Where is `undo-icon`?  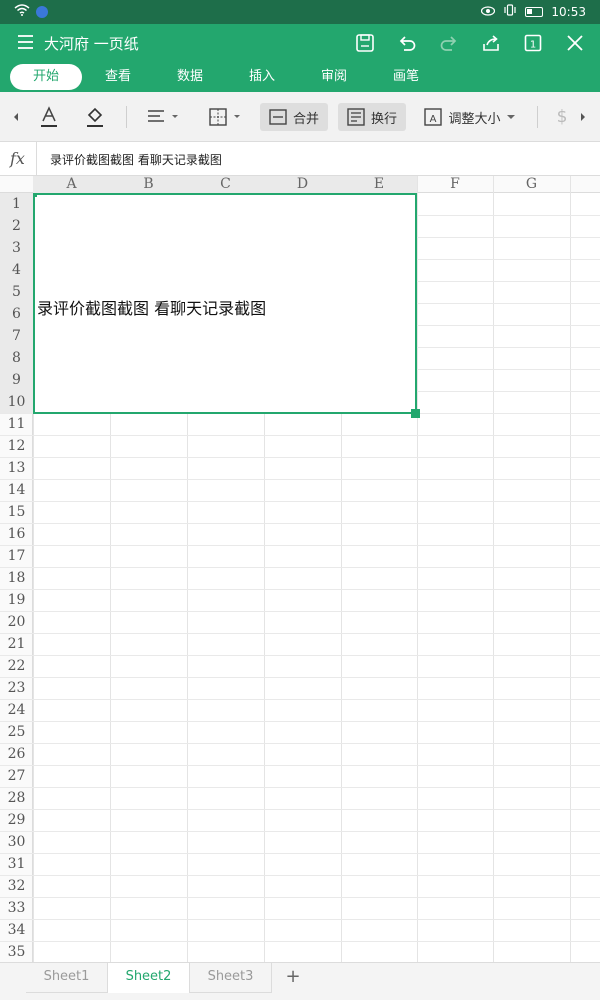 undo-icon is located at coordinates (407, 43).